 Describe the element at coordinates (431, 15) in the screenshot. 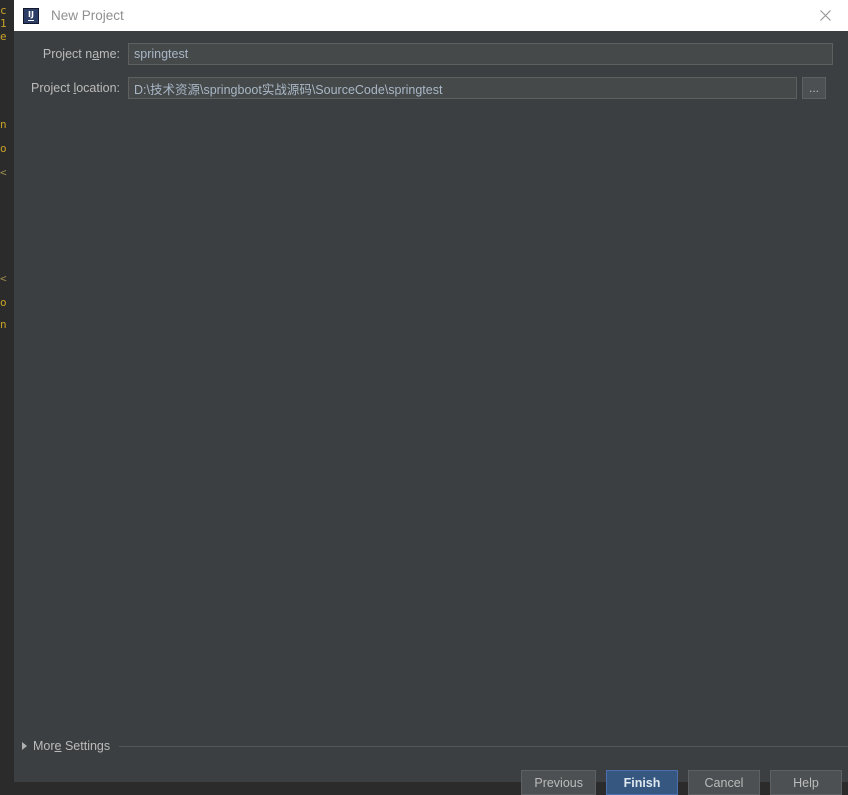

I see `dialog-titlebar: IJ New Project` at that location.